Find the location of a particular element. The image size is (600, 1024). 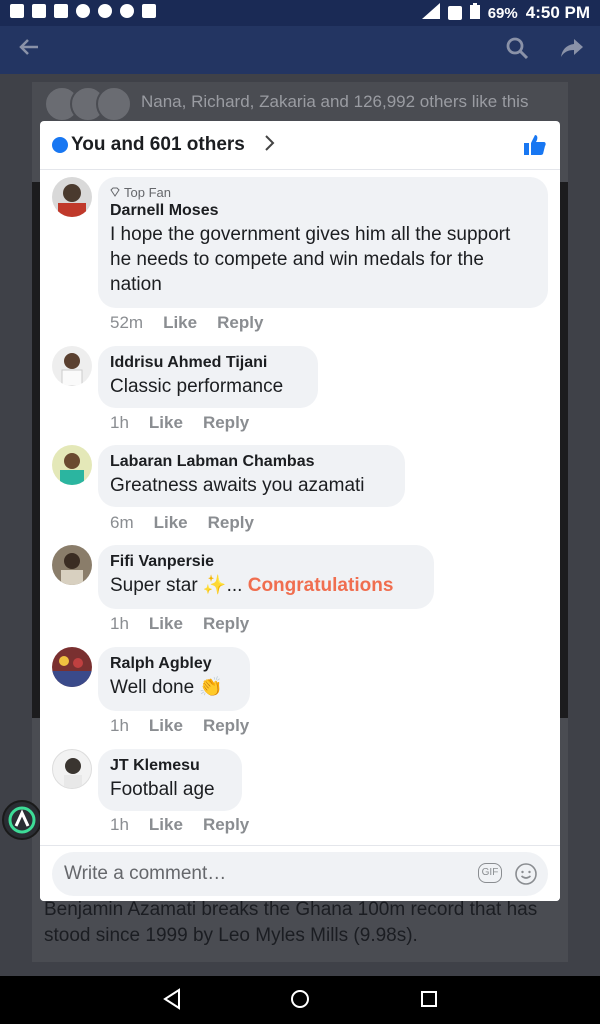

like-thumb-icon is located at coordinates (535, 147).